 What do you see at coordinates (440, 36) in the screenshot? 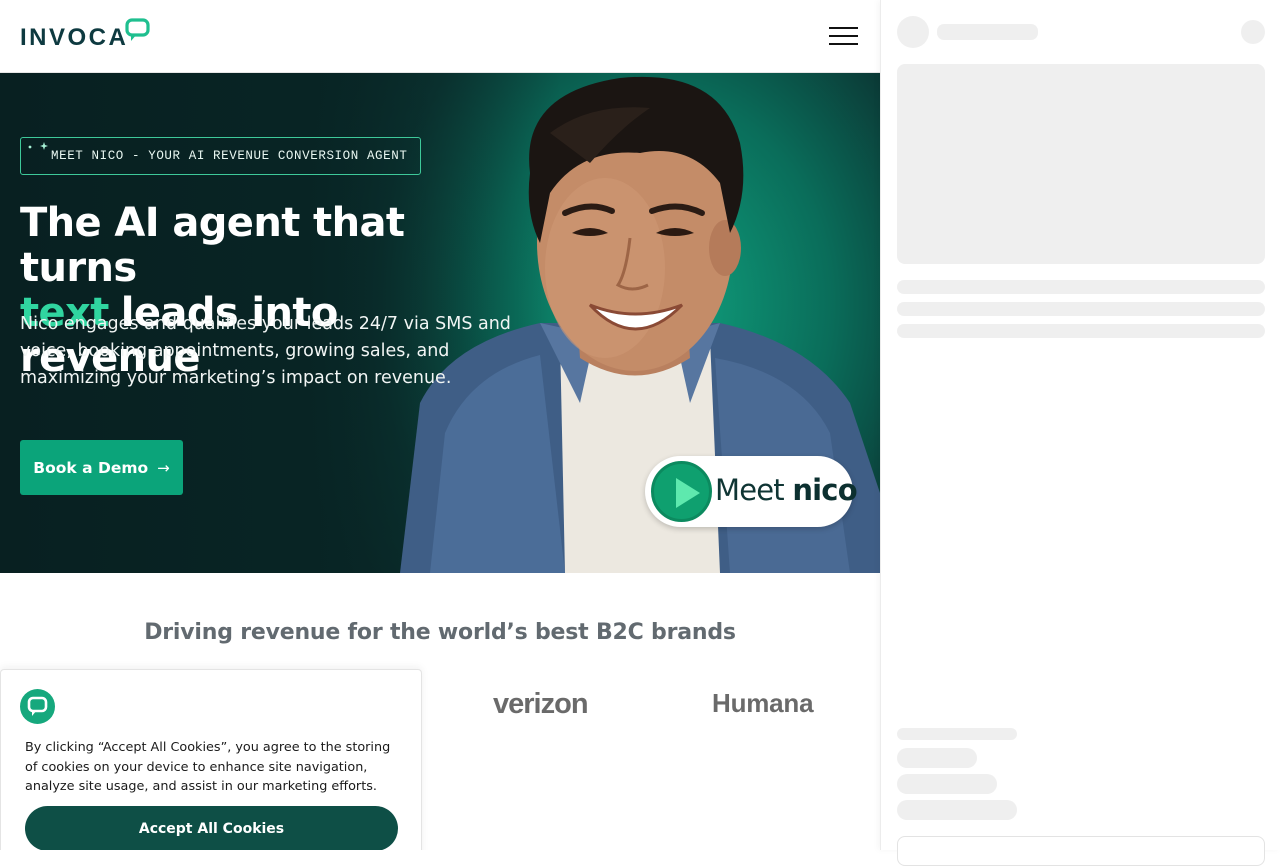
I see `site-header: INVOCA` at bounding box center [440, 36].